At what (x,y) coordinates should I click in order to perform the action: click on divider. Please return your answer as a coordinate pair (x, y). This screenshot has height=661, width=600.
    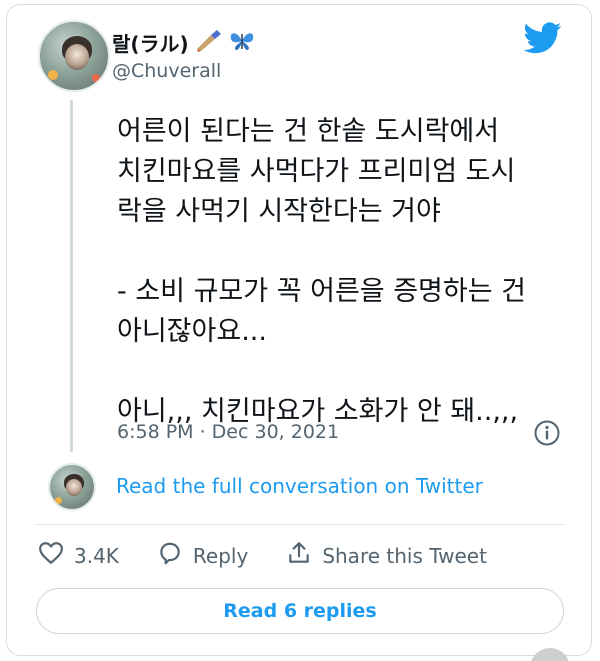
    Looking at the image, I should click on (300, 524).